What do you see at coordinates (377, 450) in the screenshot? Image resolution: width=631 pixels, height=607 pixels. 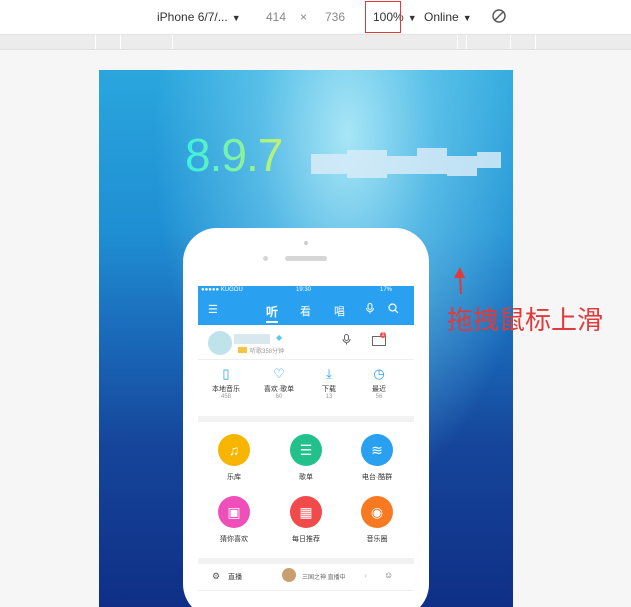 I see `radio-wave-icon: ≋` at bounding box center [377, 450].